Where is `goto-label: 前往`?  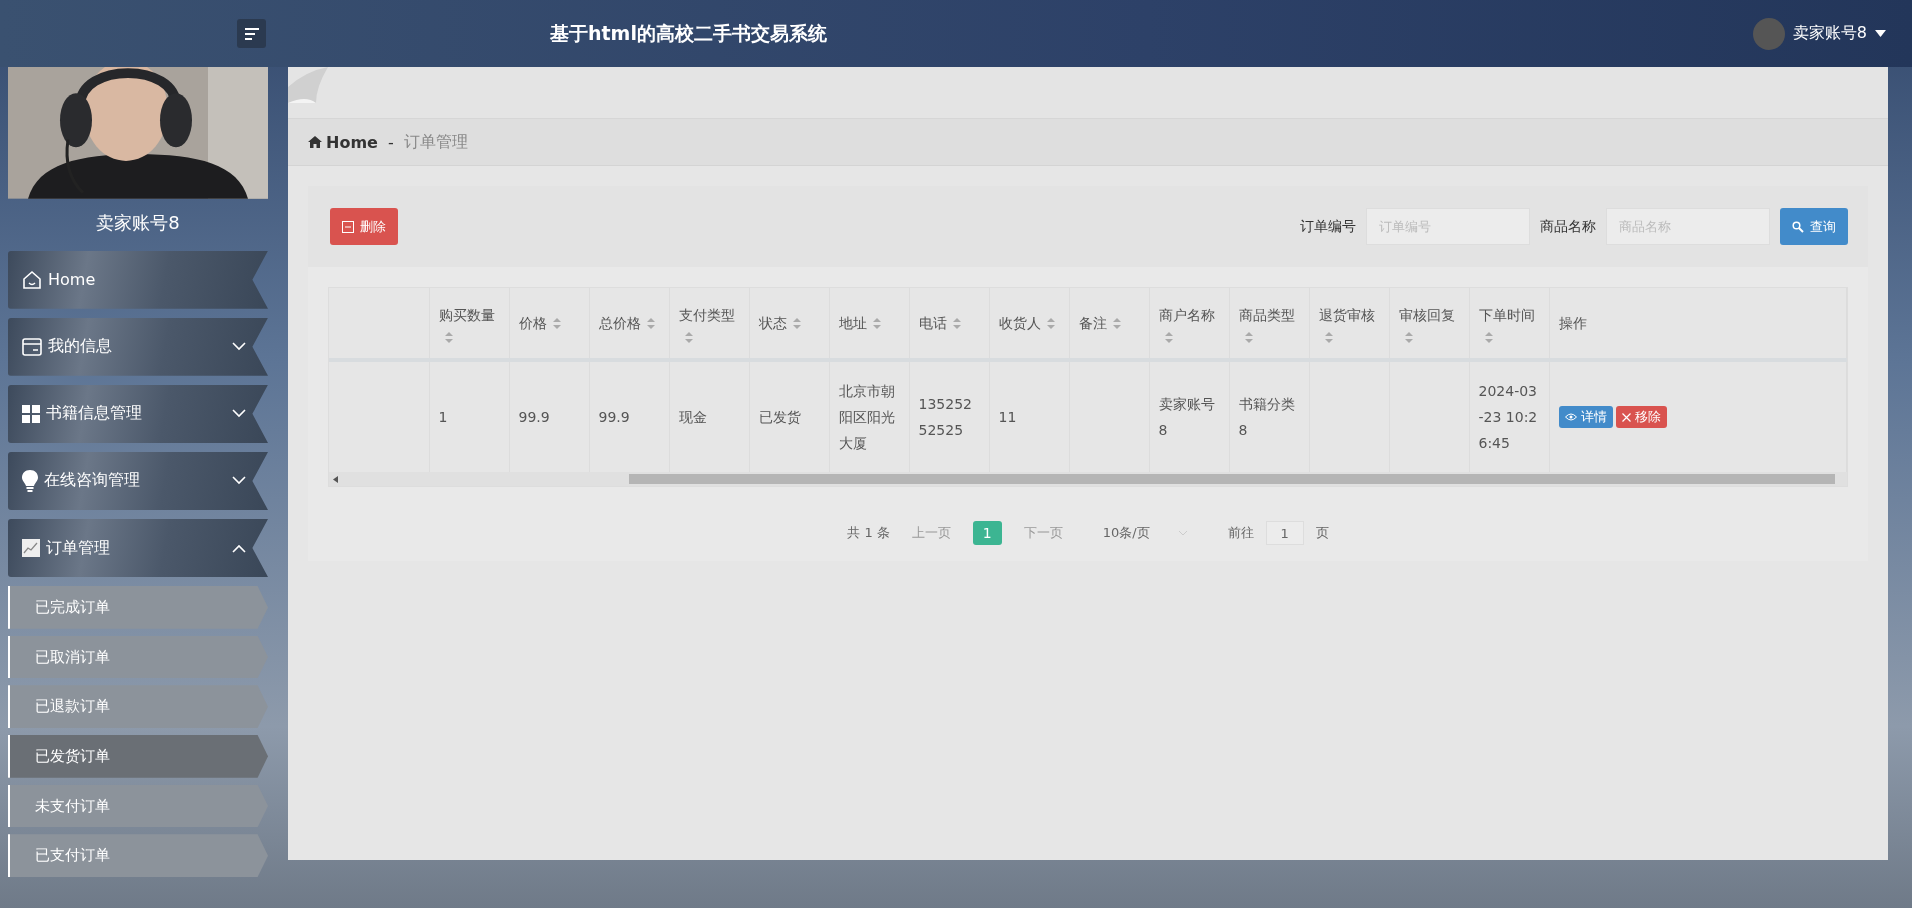
goto-label: 前往 is located at coordinates (1240, 533).